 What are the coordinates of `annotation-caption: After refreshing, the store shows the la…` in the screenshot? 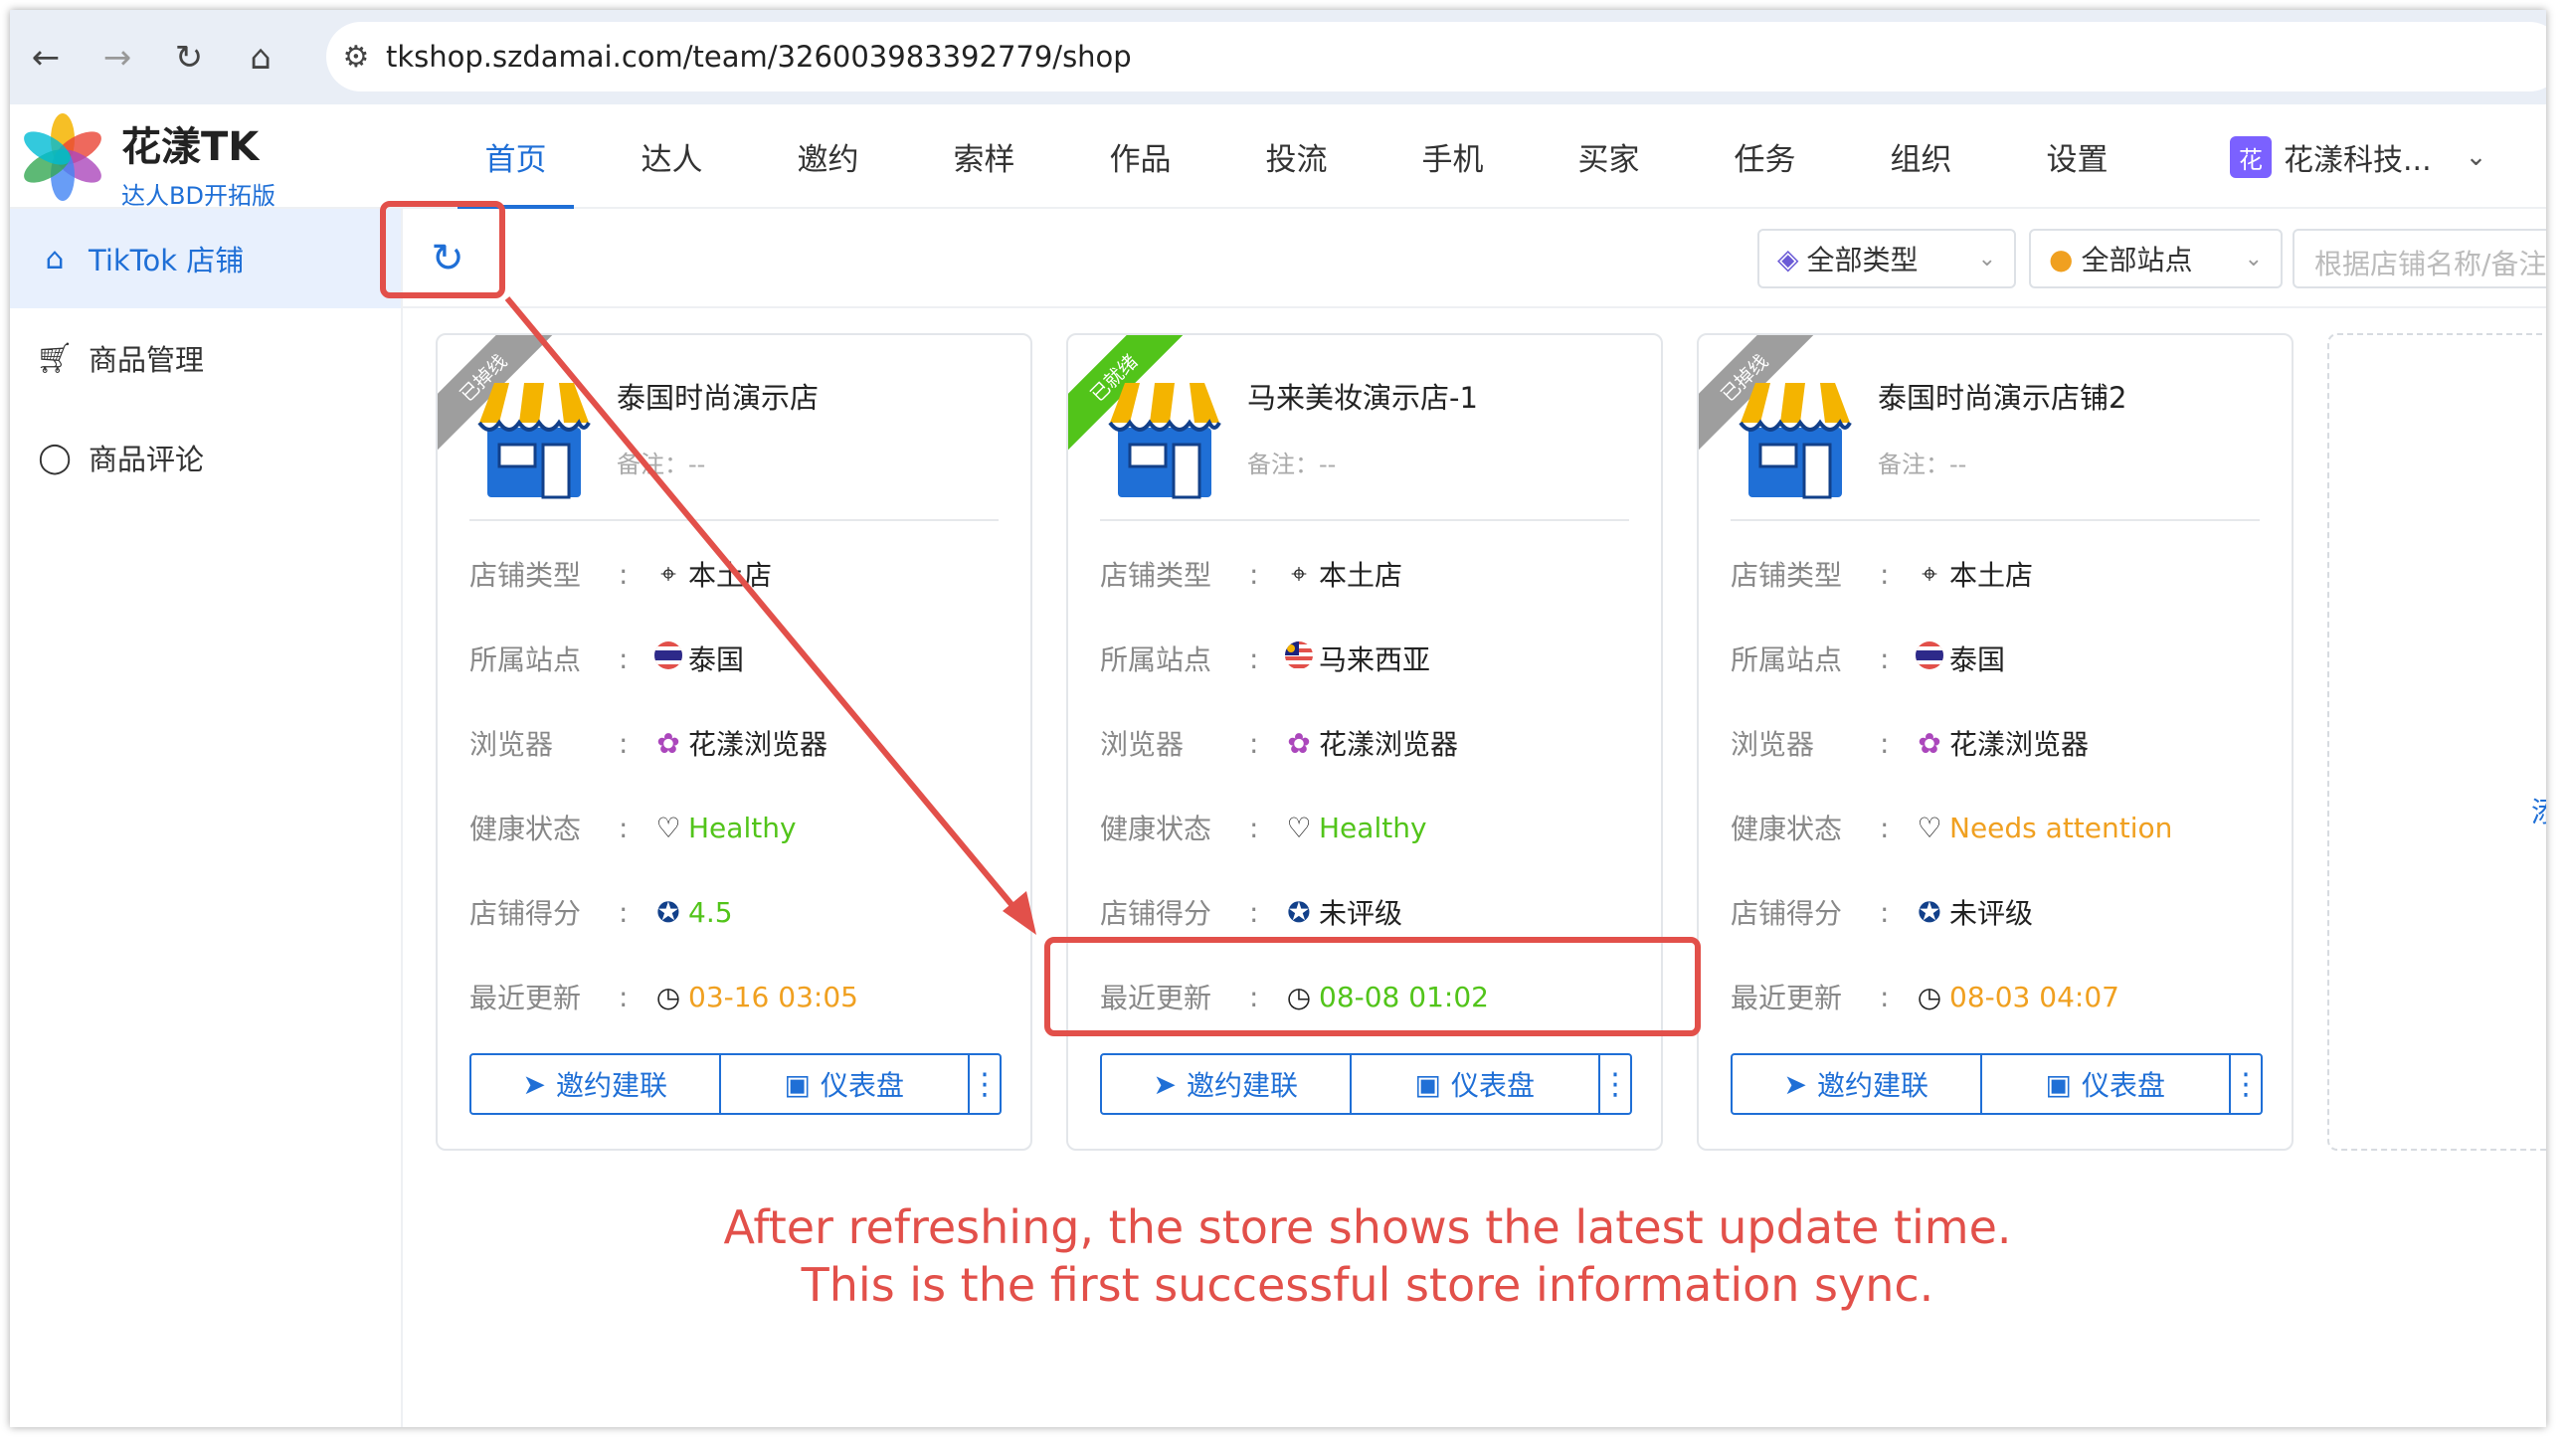 It's located at (1367, 1256).